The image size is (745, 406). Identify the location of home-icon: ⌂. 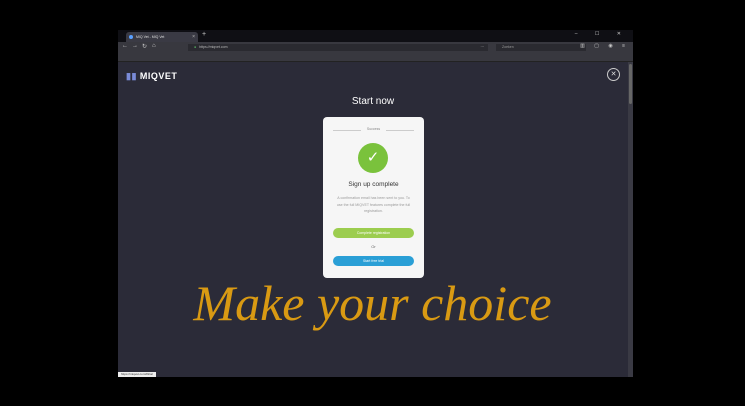
(154, 46).